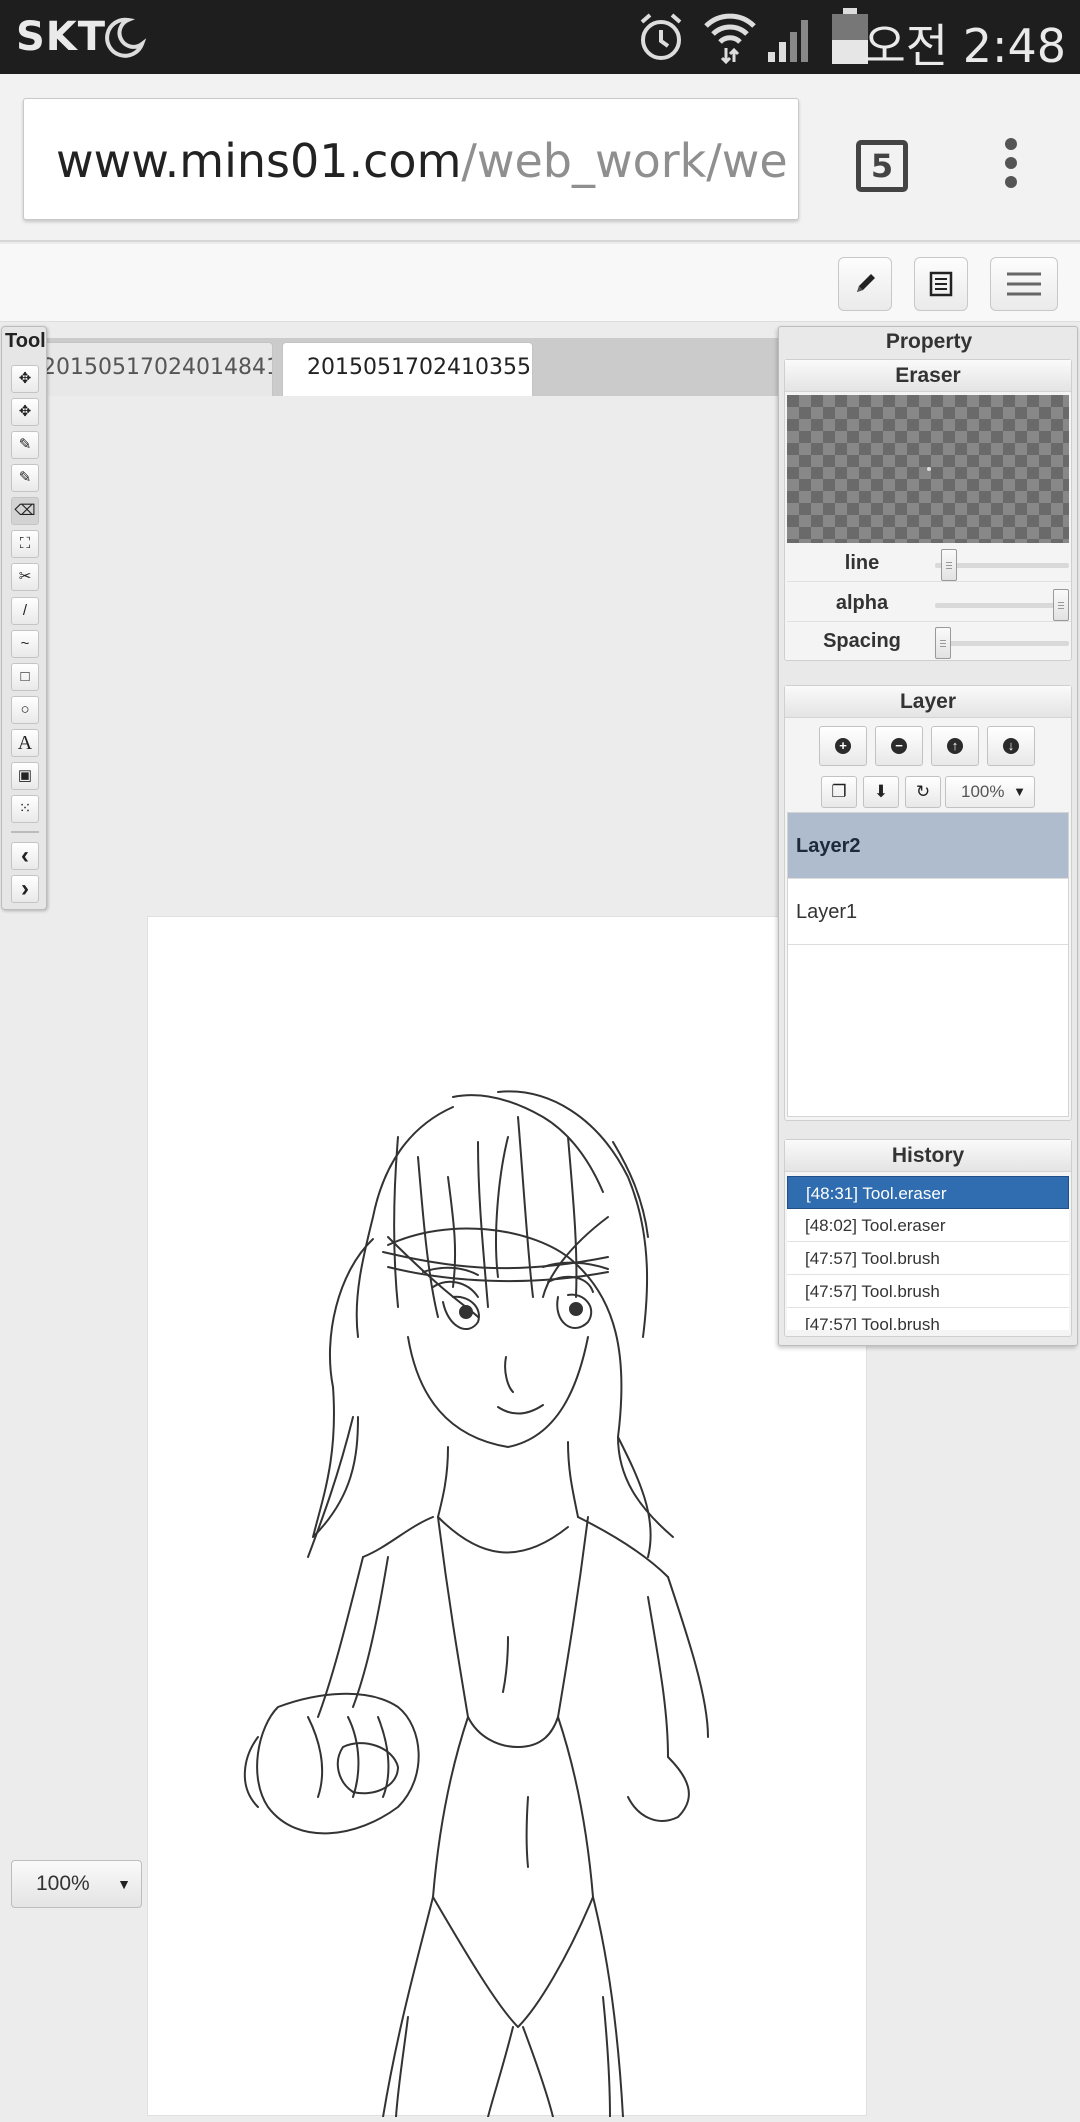  Describe the element at coordinates (964, 46) in the screenshot. I see `clock: 오전 2:48` at that location.